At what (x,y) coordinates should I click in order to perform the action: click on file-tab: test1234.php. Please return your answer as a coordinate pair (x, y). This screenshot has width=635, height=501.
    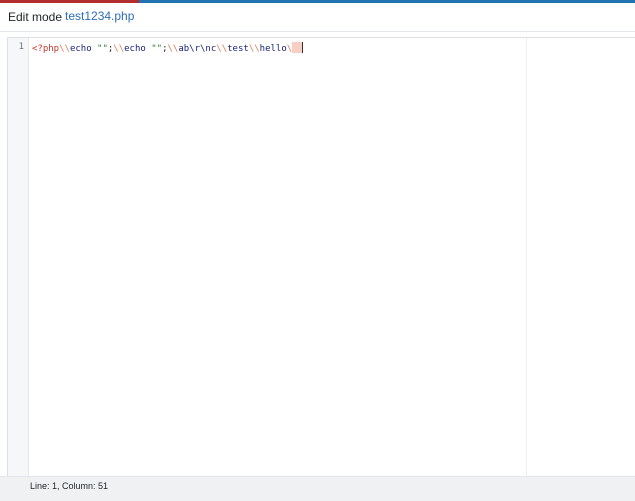
    Looking at the image, I should click on (99, 16).